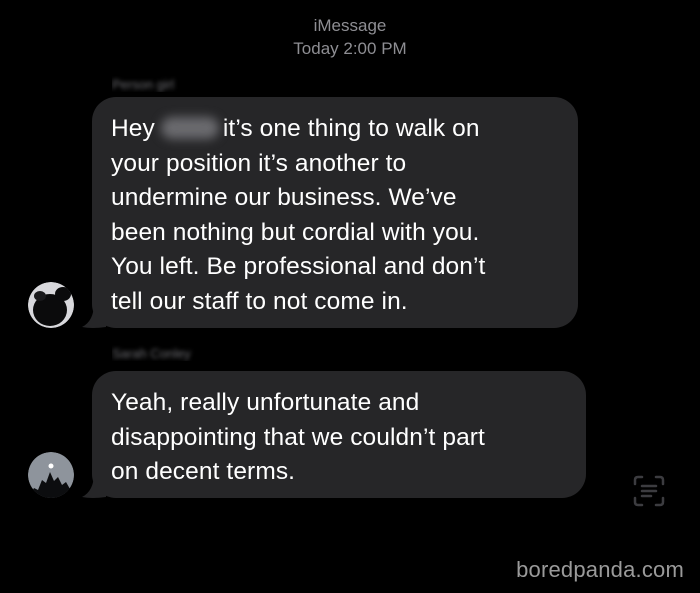 The image size is (700, 593). Describe the element at coordinates (259, 163) in the screenshot. I see `message-line: your position it’s another to` at that location.